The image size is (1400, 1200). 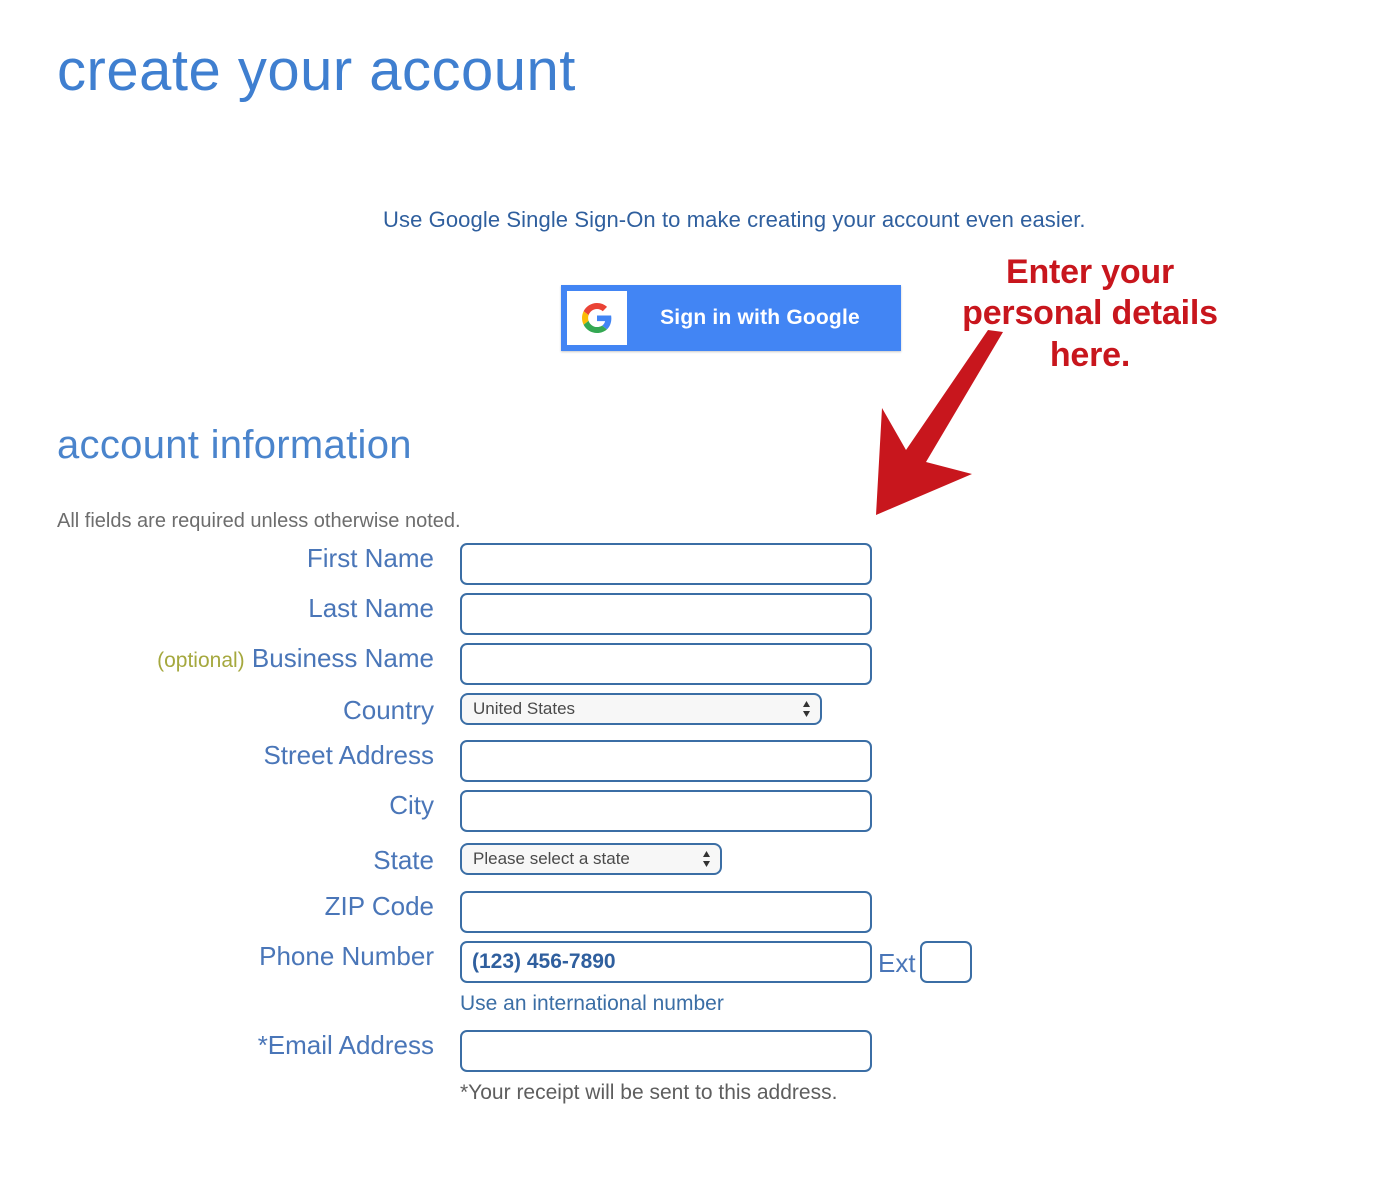 I want to click on form-row-email-address: *Email Address, so click(x=530, y=1051).